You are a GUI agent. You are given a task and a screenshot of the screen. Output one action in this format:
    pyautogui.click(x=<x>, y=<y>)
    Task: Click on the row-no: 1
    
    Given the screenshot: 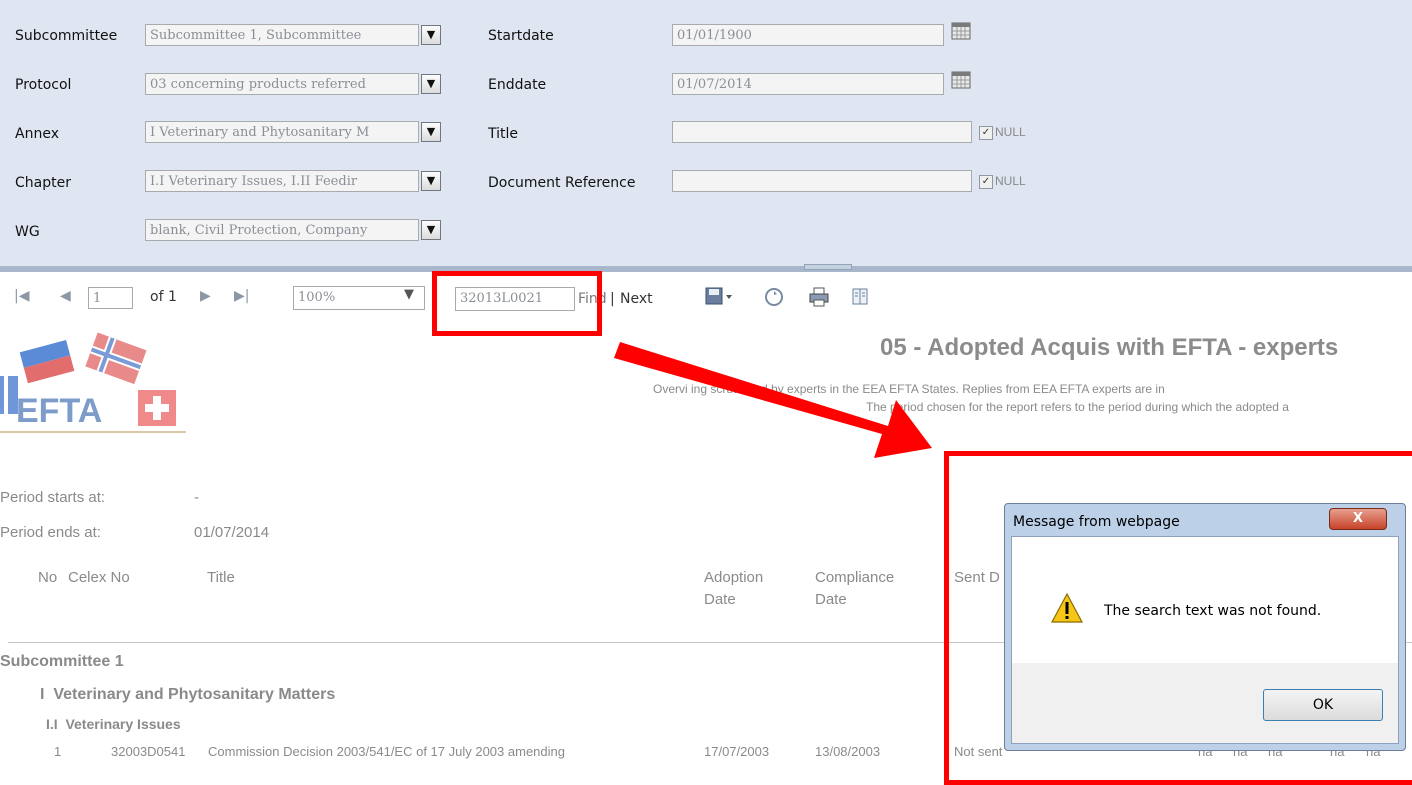 What is the action you would take?
    pyautogui.click(x=58, y=751)
    